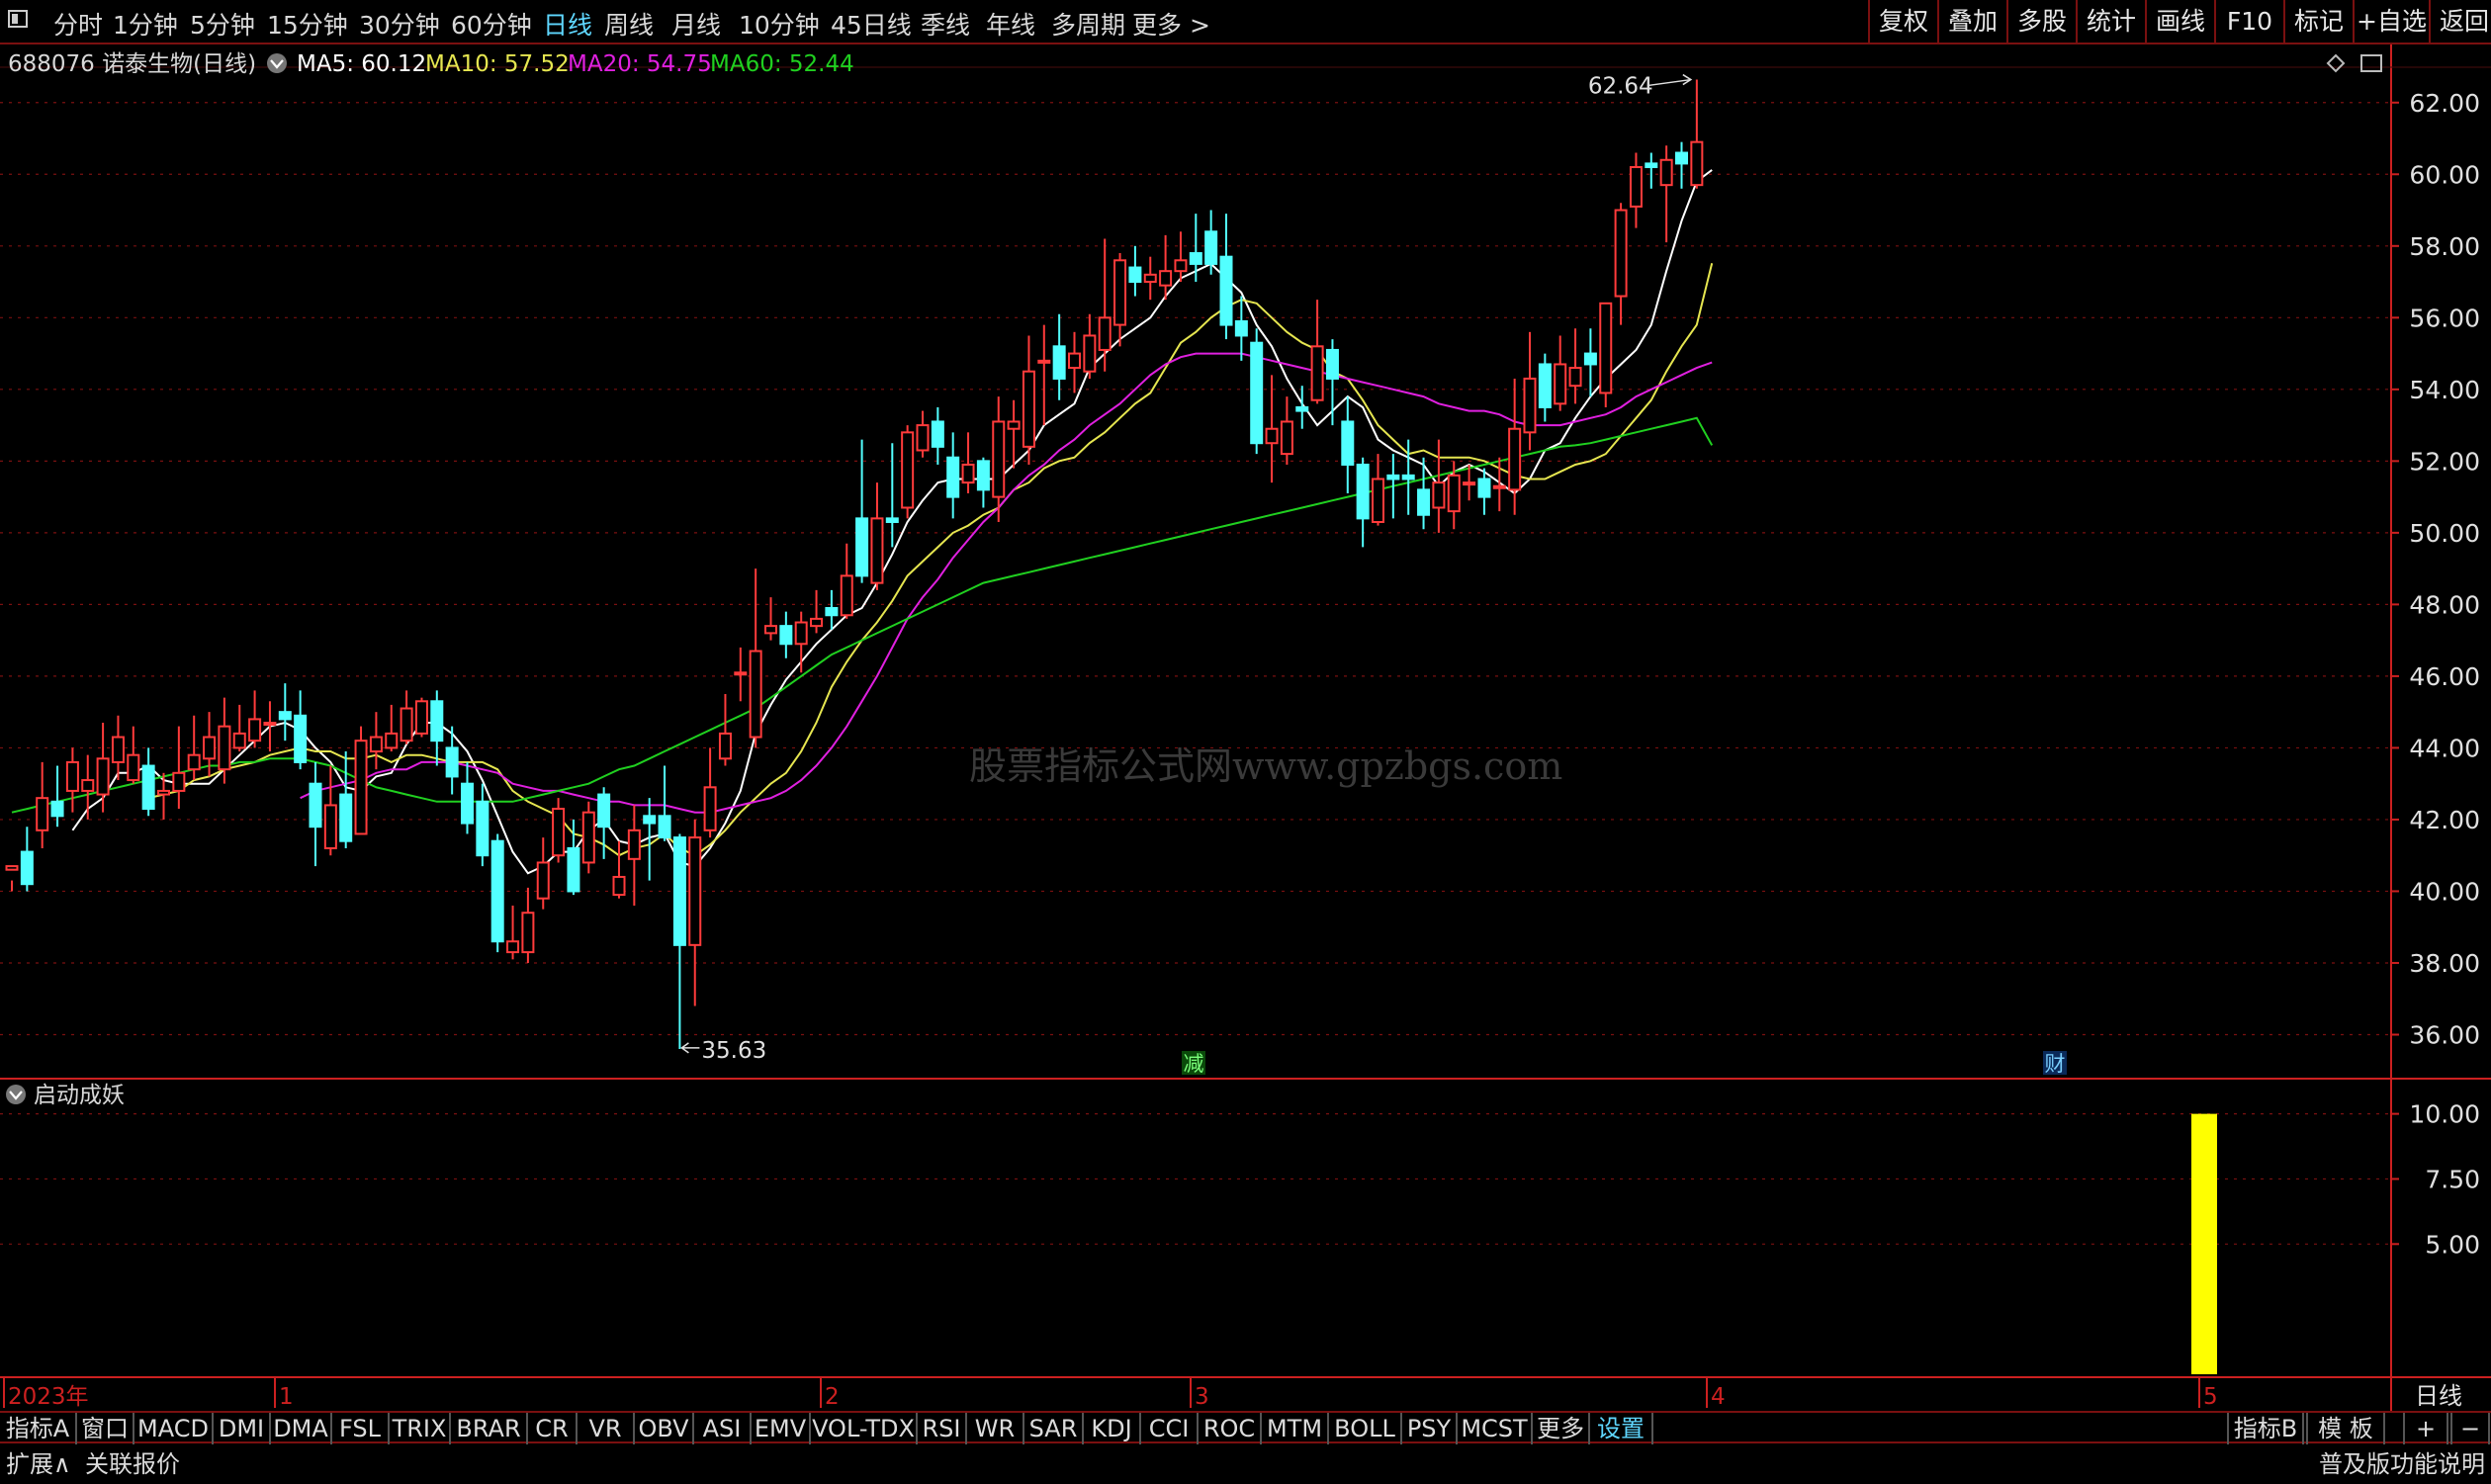 The height and width of the screenshot is (1484, 2491). Describe the element at coordinates (723, 1428) in the screenshot. I see `indicator-tab: ASI` at that location.